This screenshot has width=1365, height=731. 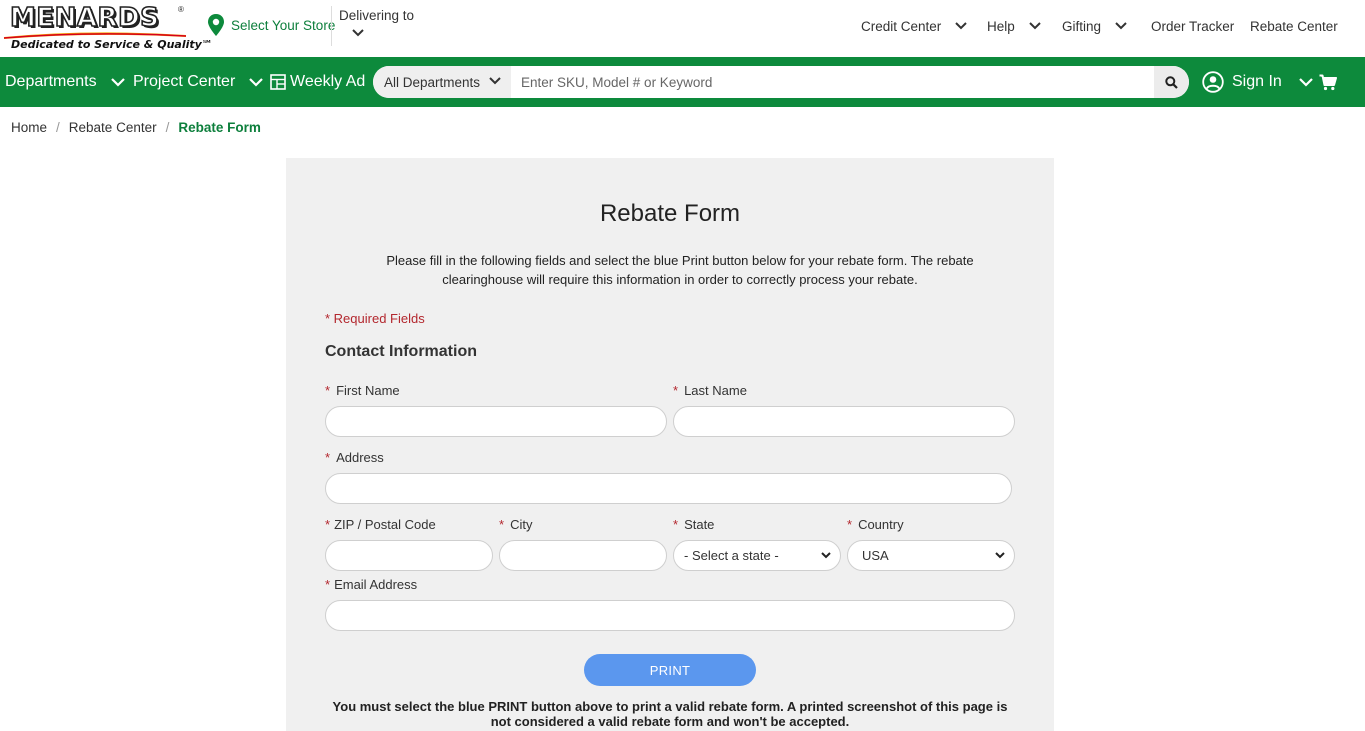 What do you see at coordinates (670, 213) in the screenshot?
I see `page-title: Rebate Form` at bounding box center [670, 213].